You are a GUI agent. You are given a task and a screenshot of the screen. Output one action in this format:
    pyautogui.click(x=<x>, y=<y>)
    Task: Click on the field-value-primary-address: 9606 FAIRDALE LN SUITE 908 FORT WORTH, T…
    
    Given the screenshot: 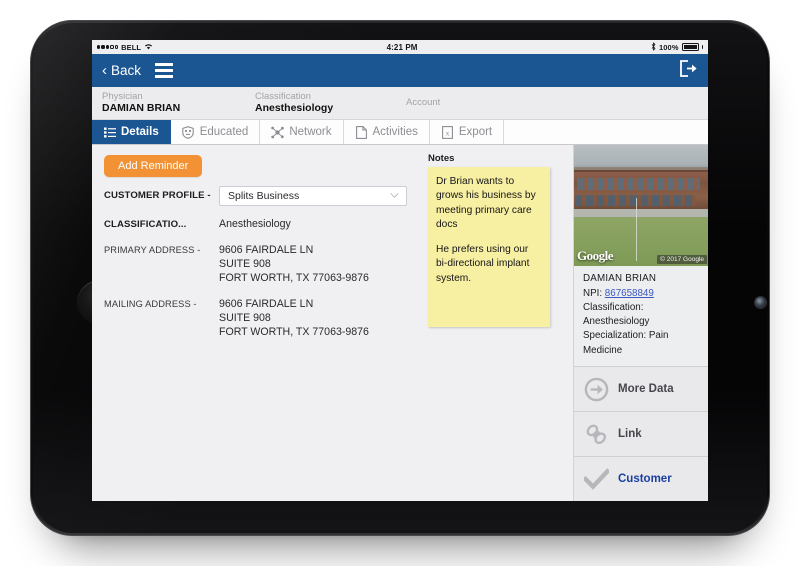 What is the action you would take?
    pyautogui.click(x=294, y=263)
    